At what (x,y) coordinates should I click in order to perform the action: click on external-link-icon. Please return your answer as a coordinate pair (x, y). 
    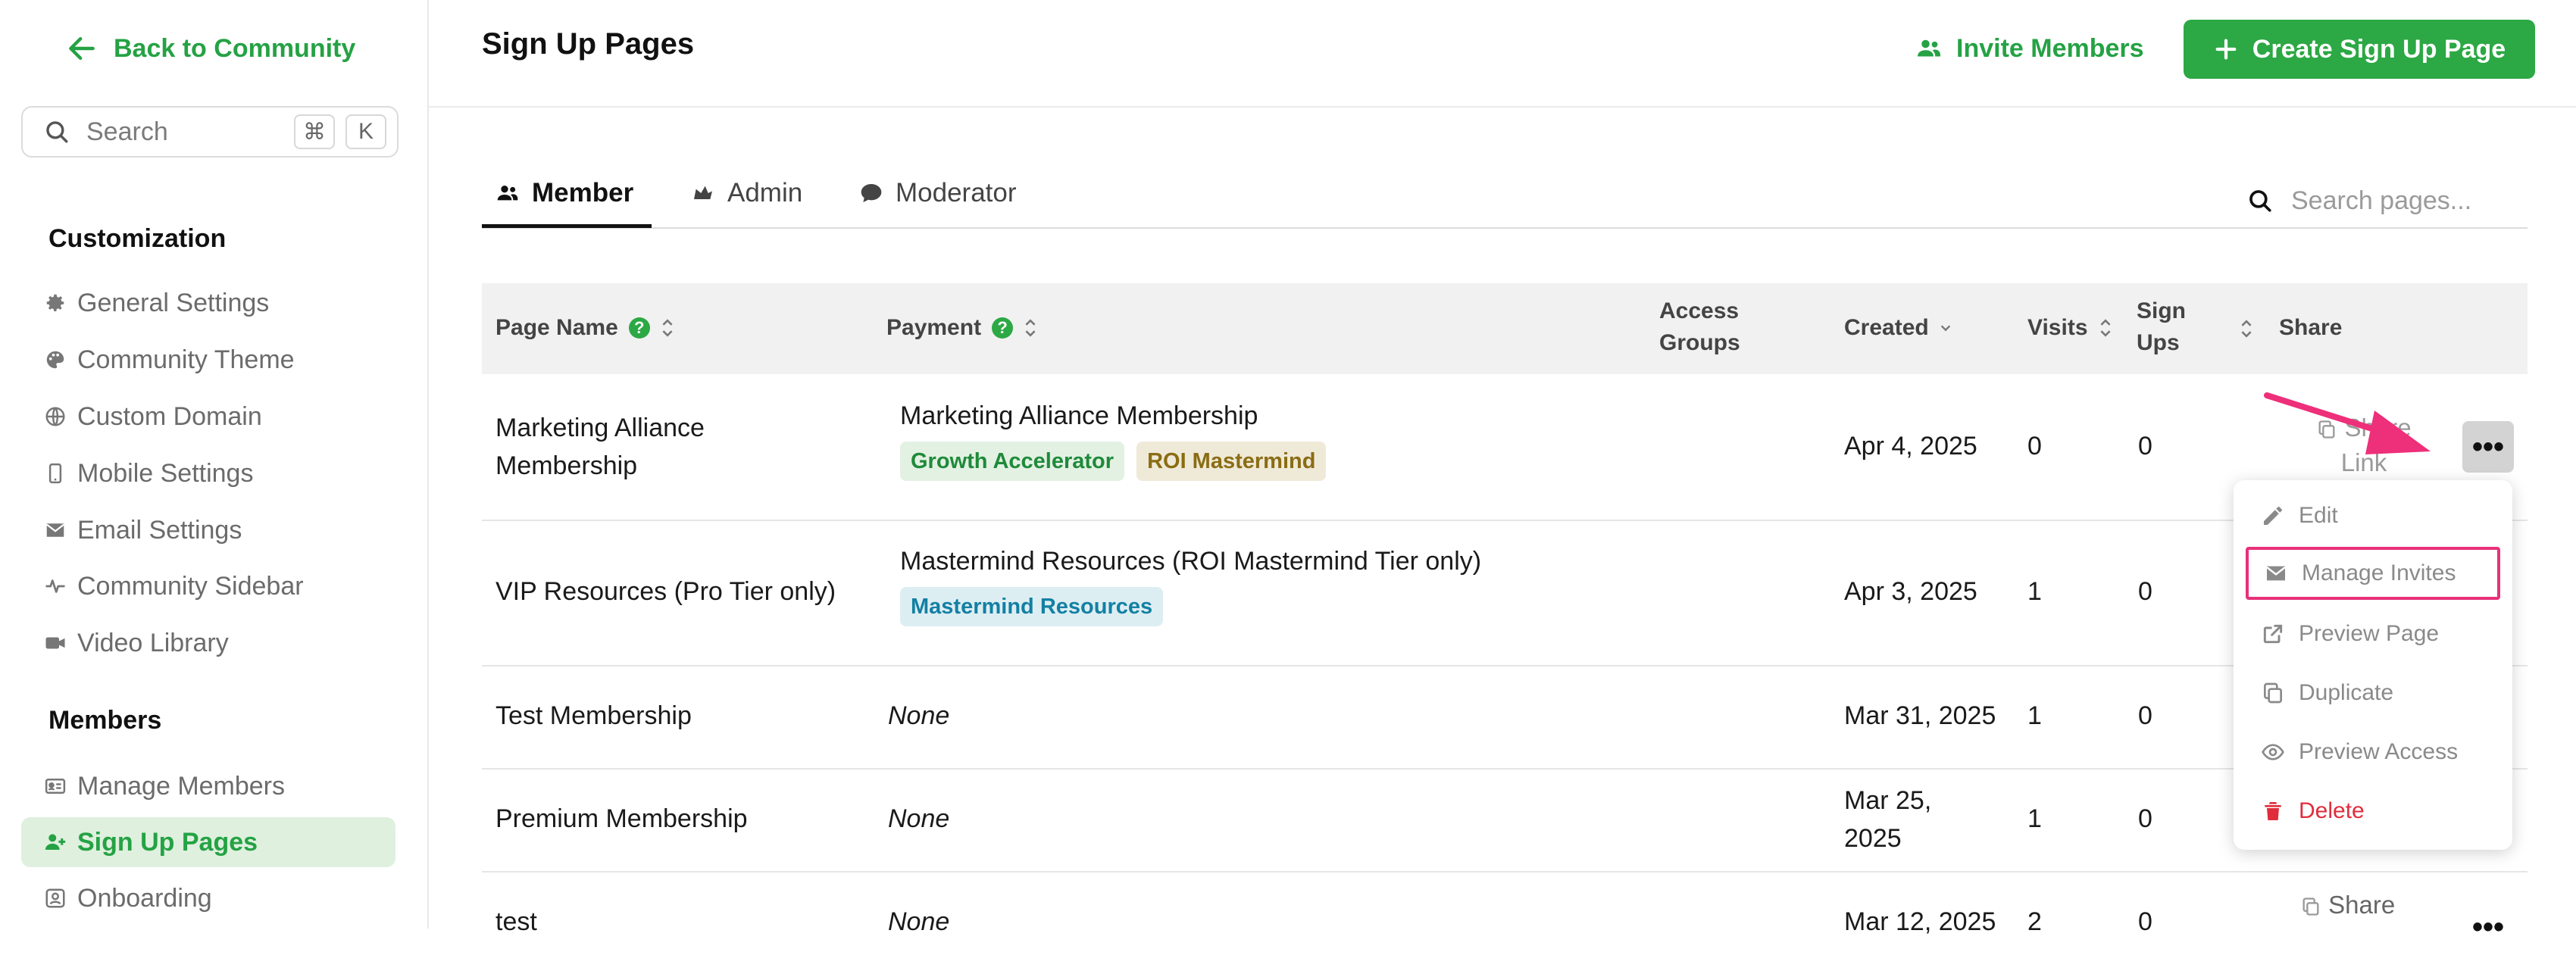
    Looking at the image, I should click on (2273, 634).